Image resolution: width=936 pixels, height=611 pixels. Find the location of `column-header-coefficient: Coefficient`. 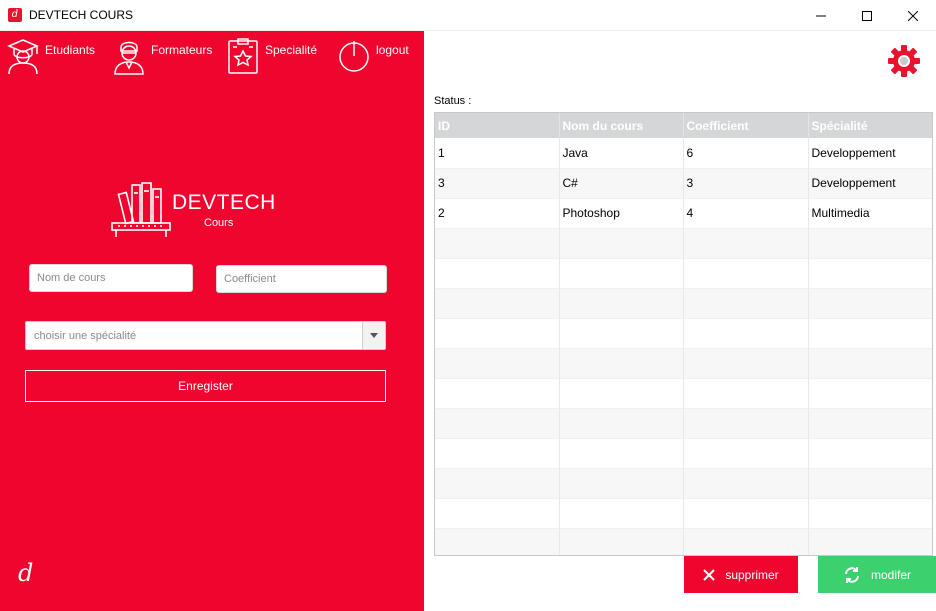

column-header-coefficient: Coefficient is located at coordinates (746, 125).